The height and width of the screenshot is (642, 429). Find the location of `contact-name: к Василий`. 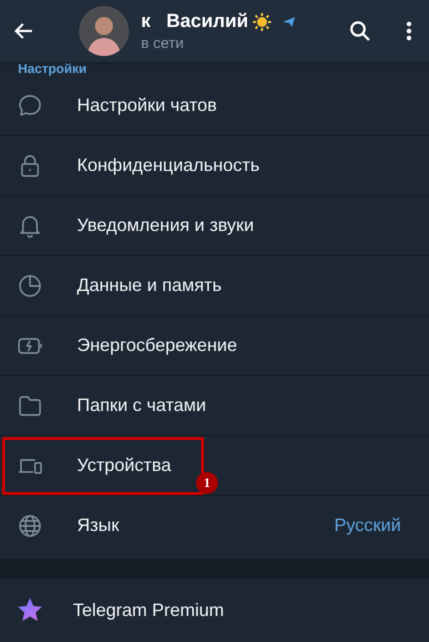

contact-name: к Василий is located at coordinates (194, 21).